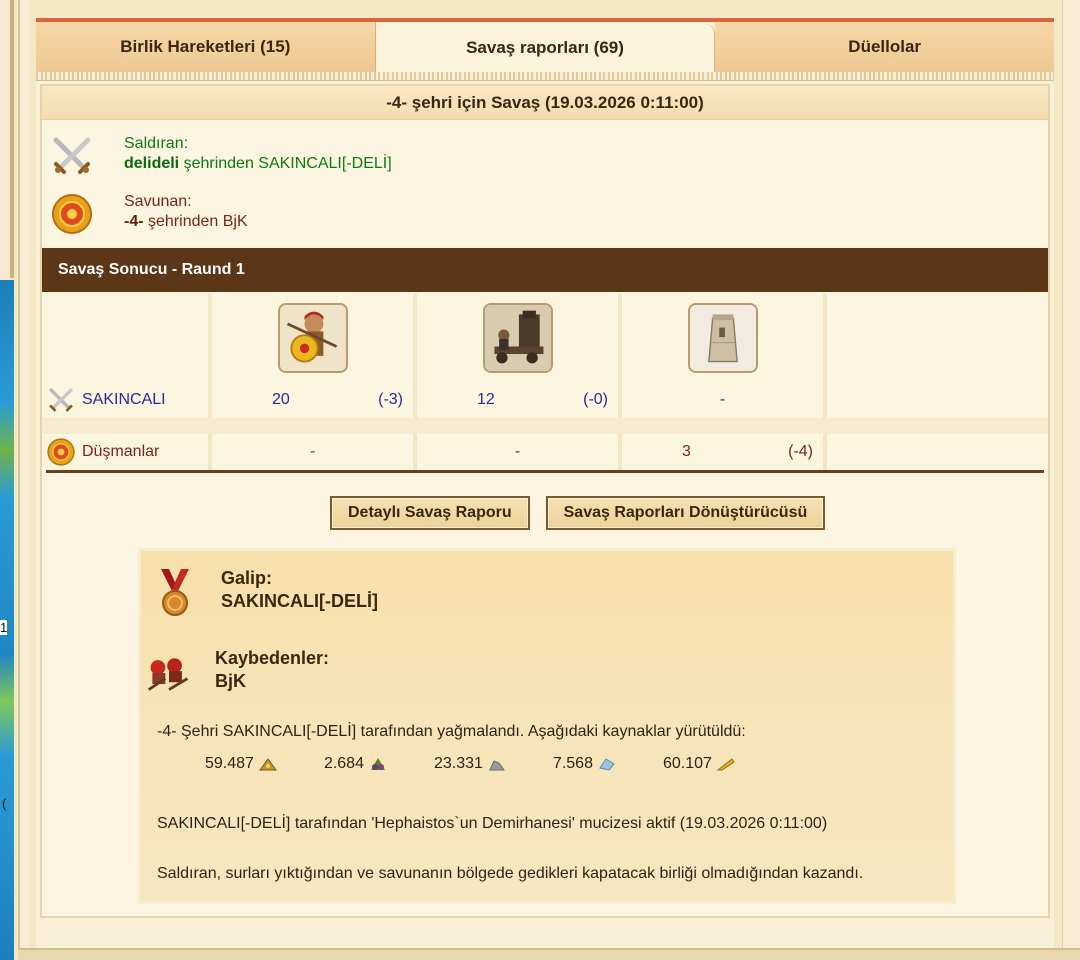 The width and height of the screenshot is (1080, 960). I want to click on resource-amount: 59.487, so click(229, 763).